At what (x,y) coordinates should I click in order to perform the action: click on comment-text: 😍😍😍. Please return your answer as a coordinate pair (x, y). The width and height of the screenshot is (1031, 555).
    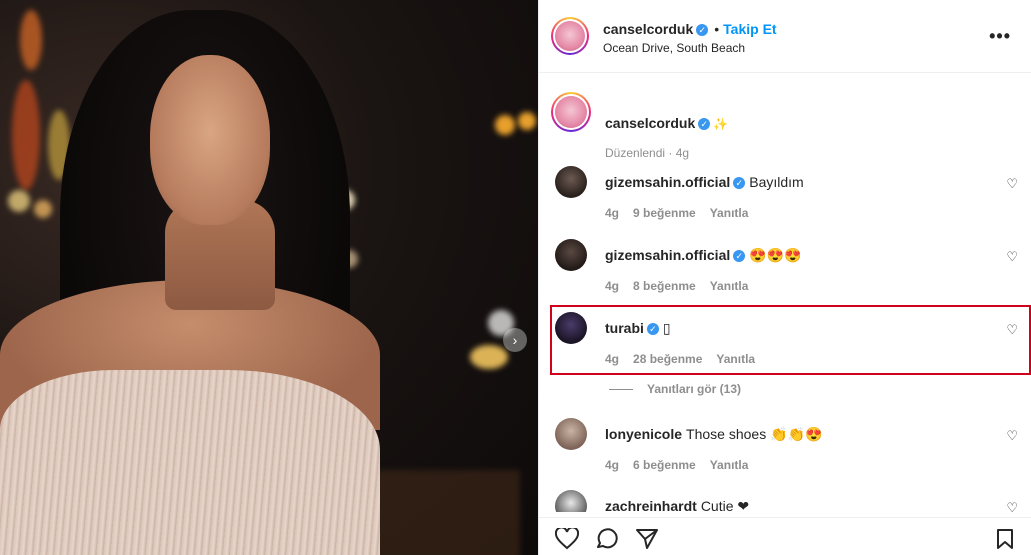
    Looking at the image, I should click on (775, 255).